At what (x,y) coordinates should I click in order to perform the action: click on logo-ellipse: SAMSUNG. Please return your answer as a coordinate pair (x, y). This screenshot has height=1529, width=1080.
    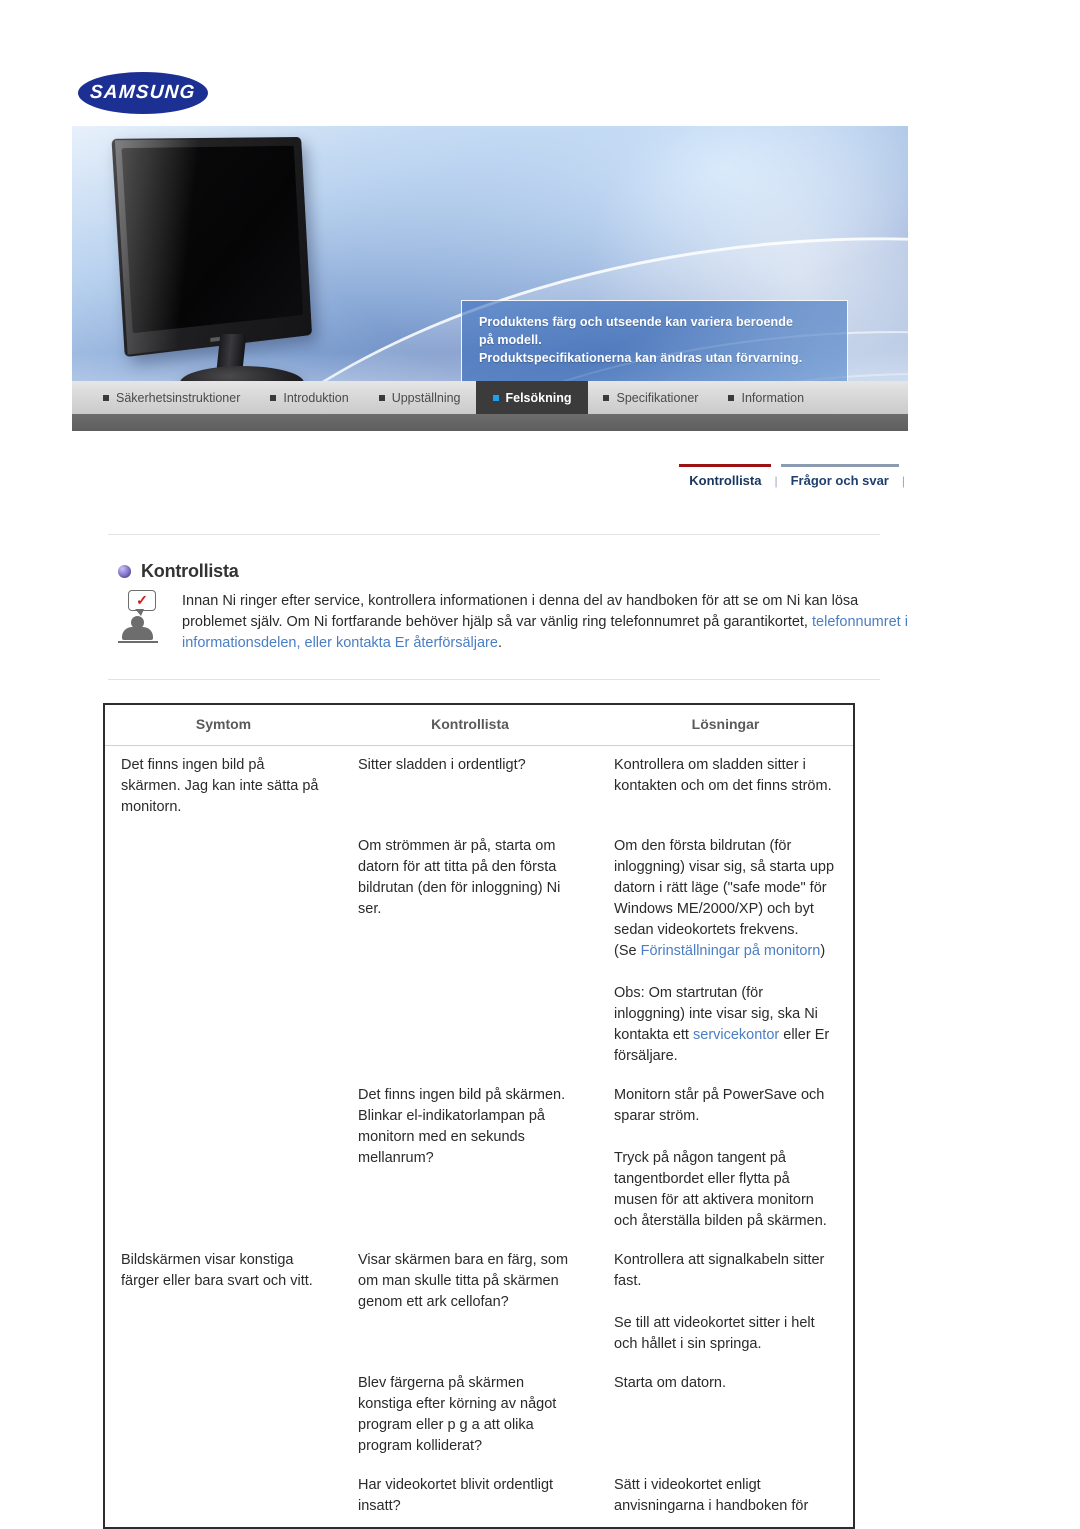
    Looking at the image, I should click on (143, 93).